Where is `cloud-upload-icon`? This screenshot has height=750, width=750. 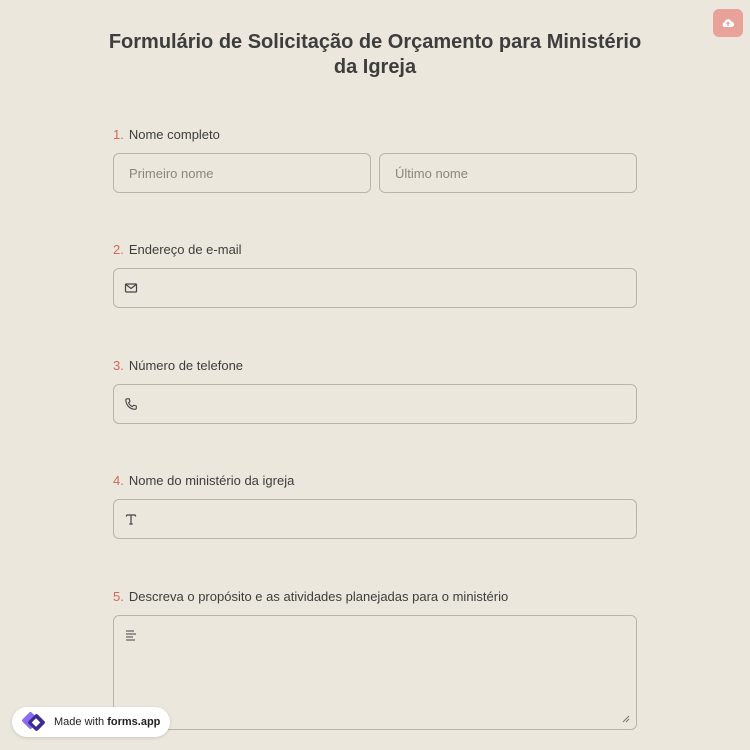 cloud-upload-icon is located at coordinates (728, 23).